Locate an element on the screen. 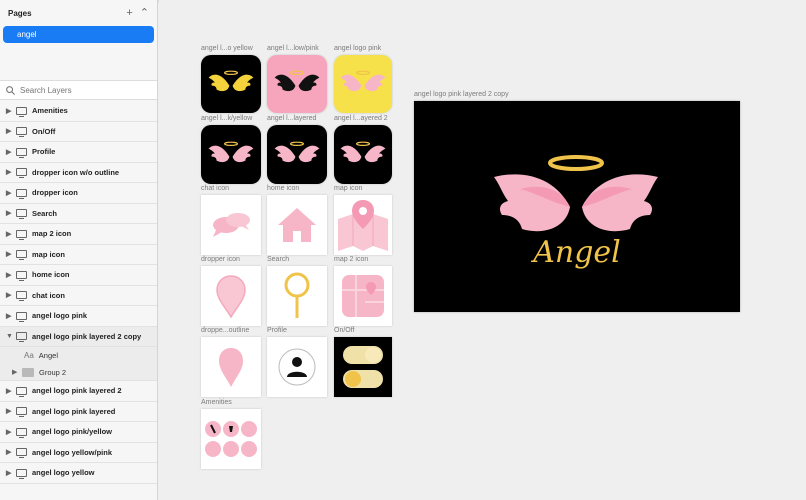  artboard-map-2-icon: map 2 icon is located at coordinates (363, 291).